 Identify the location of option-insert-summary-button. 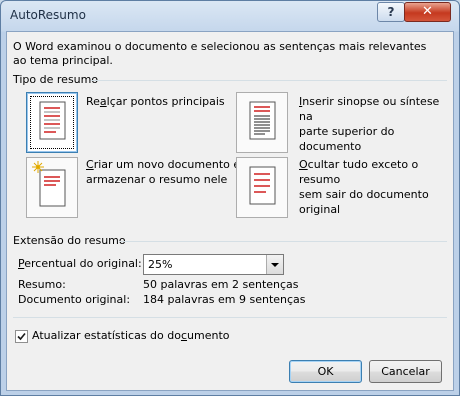
(262, 122).